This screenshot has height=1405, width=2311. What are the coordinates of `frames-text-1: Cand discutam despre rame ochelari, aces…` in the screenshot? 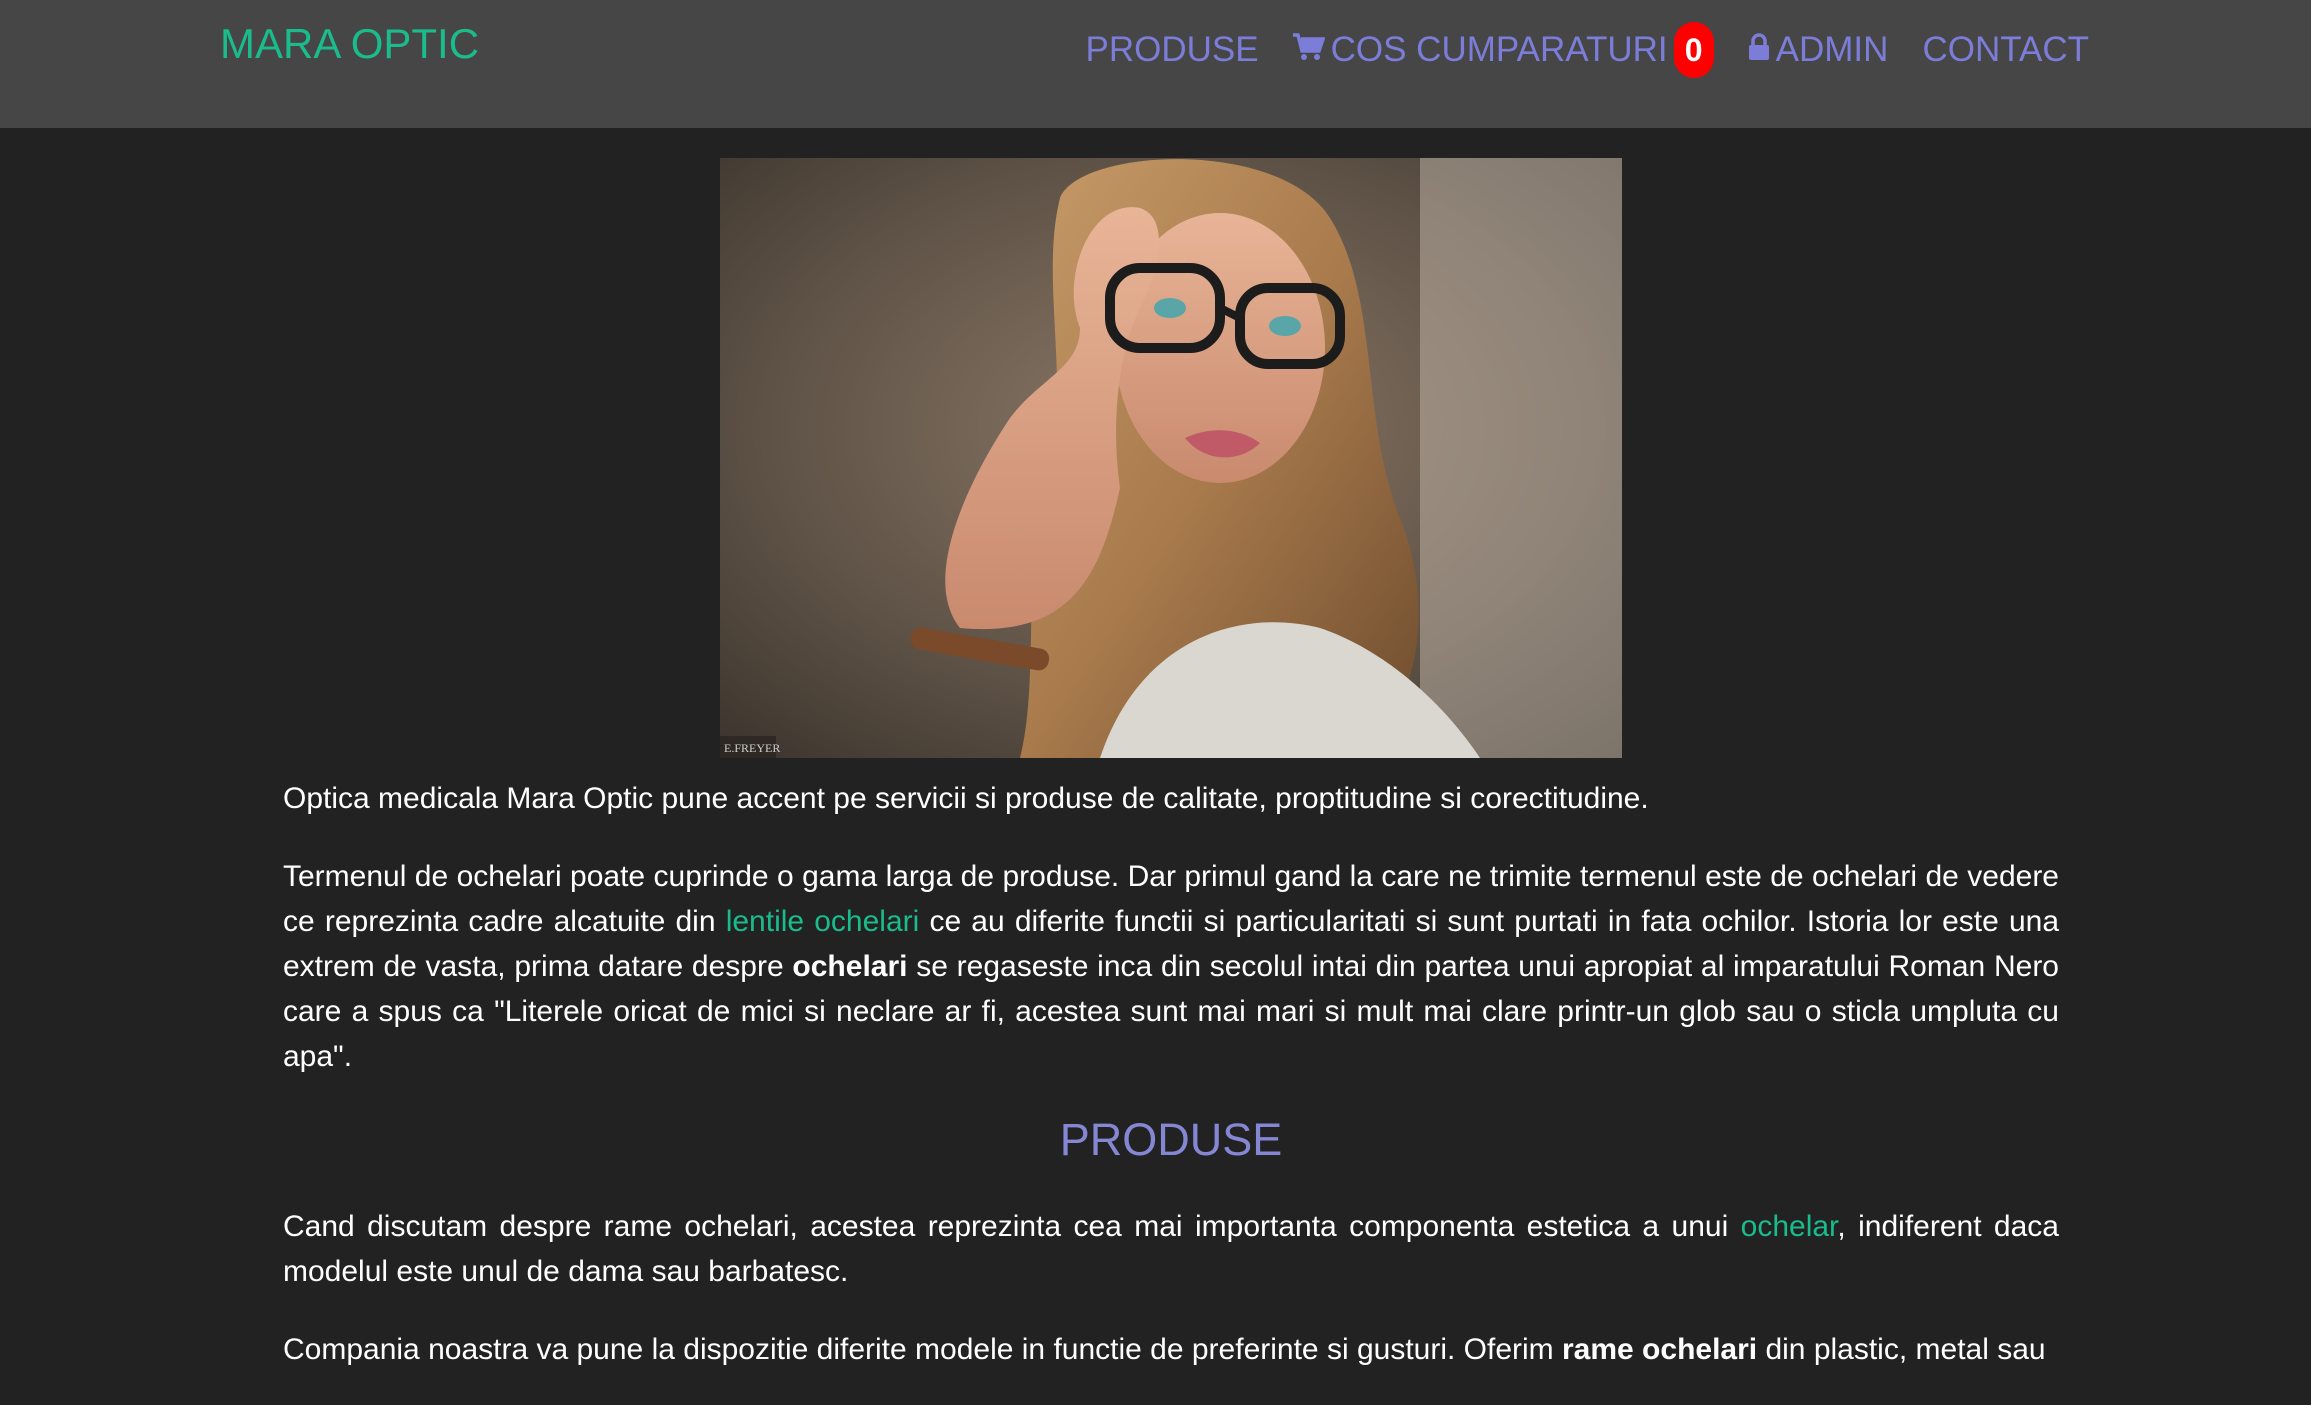 It's located at (1012, 1226).